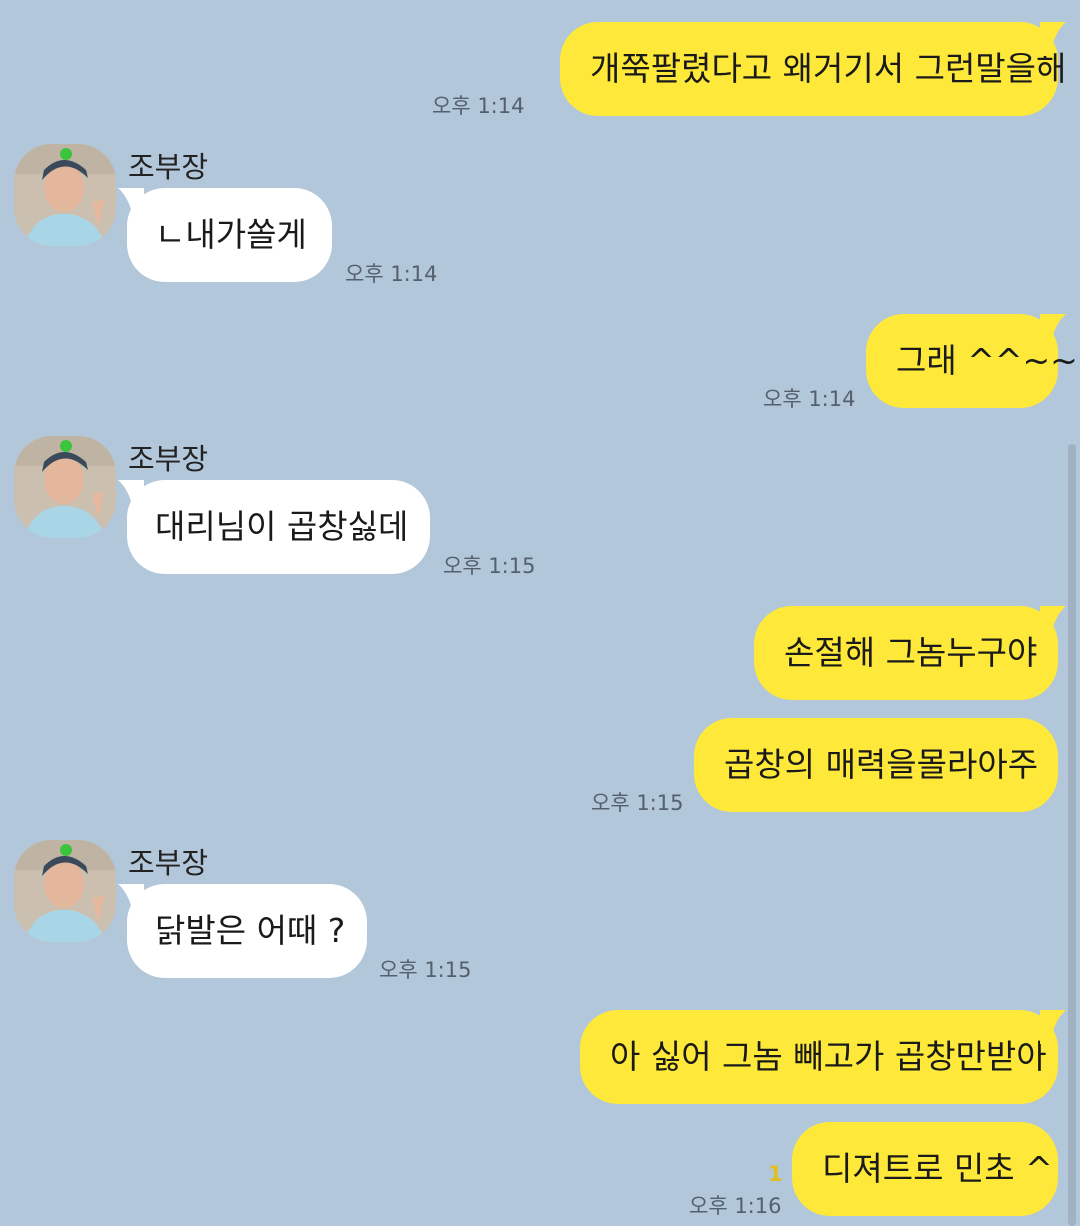 The height and width of the screenshot is (1226, 1080). I want to click on their-message-bubble: 대리님이 곱창싫데, so click(278, 527).